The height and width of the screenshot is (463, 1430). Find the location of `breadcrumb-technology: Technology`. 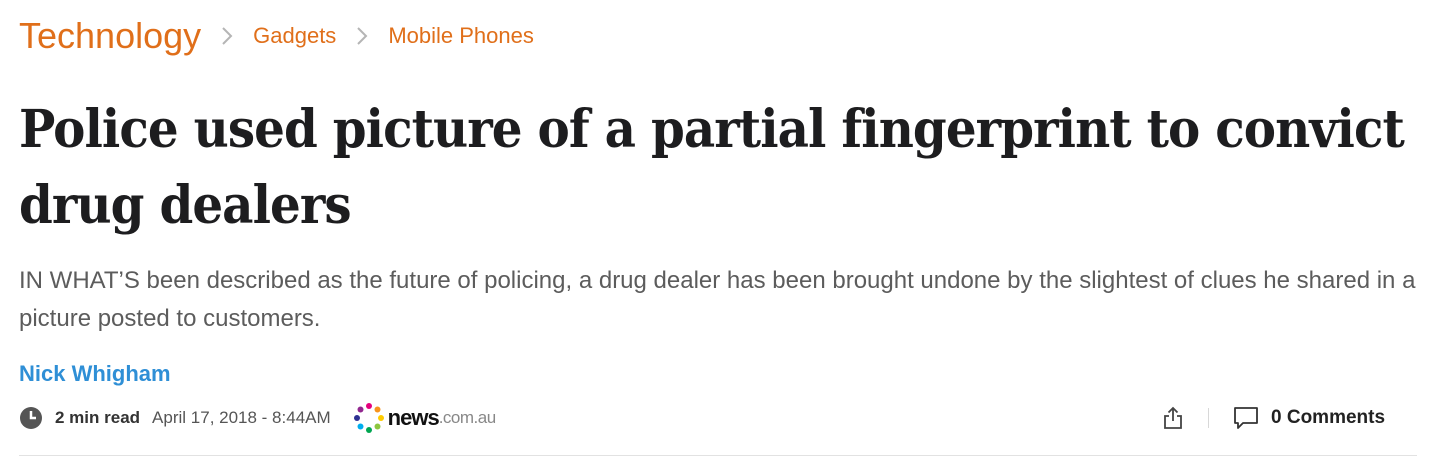

breadcrumb-technology: Technology is located at coordinates (110, 36).